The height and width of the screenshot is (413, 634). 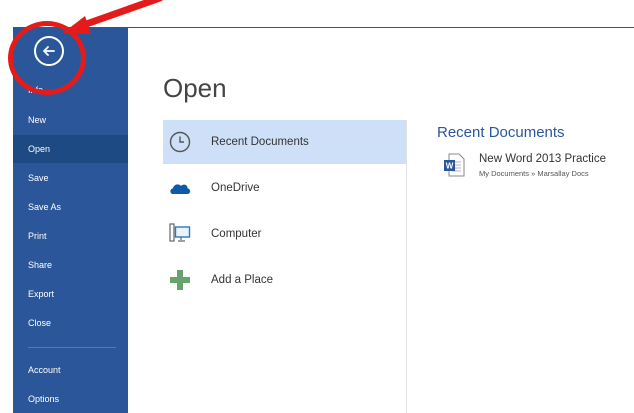 What do you see at coordinates (72, 347) in the screenshot?
I see `sidebar-divider` at bounding box center [72, 347].